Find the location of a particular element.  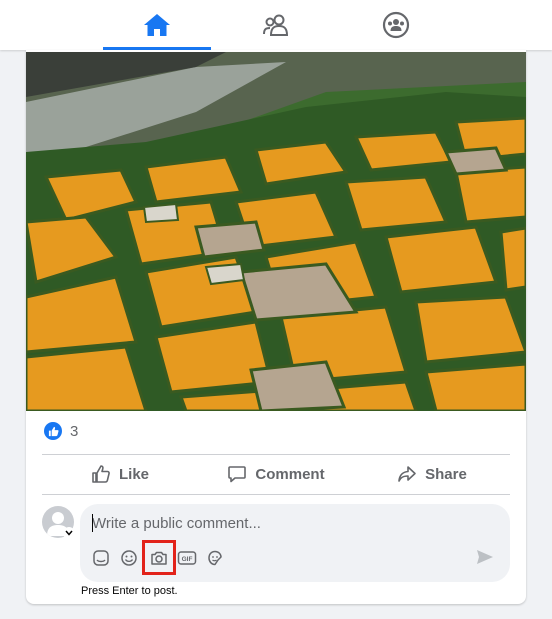

like-button: Like is located at coordinates (120, 474).